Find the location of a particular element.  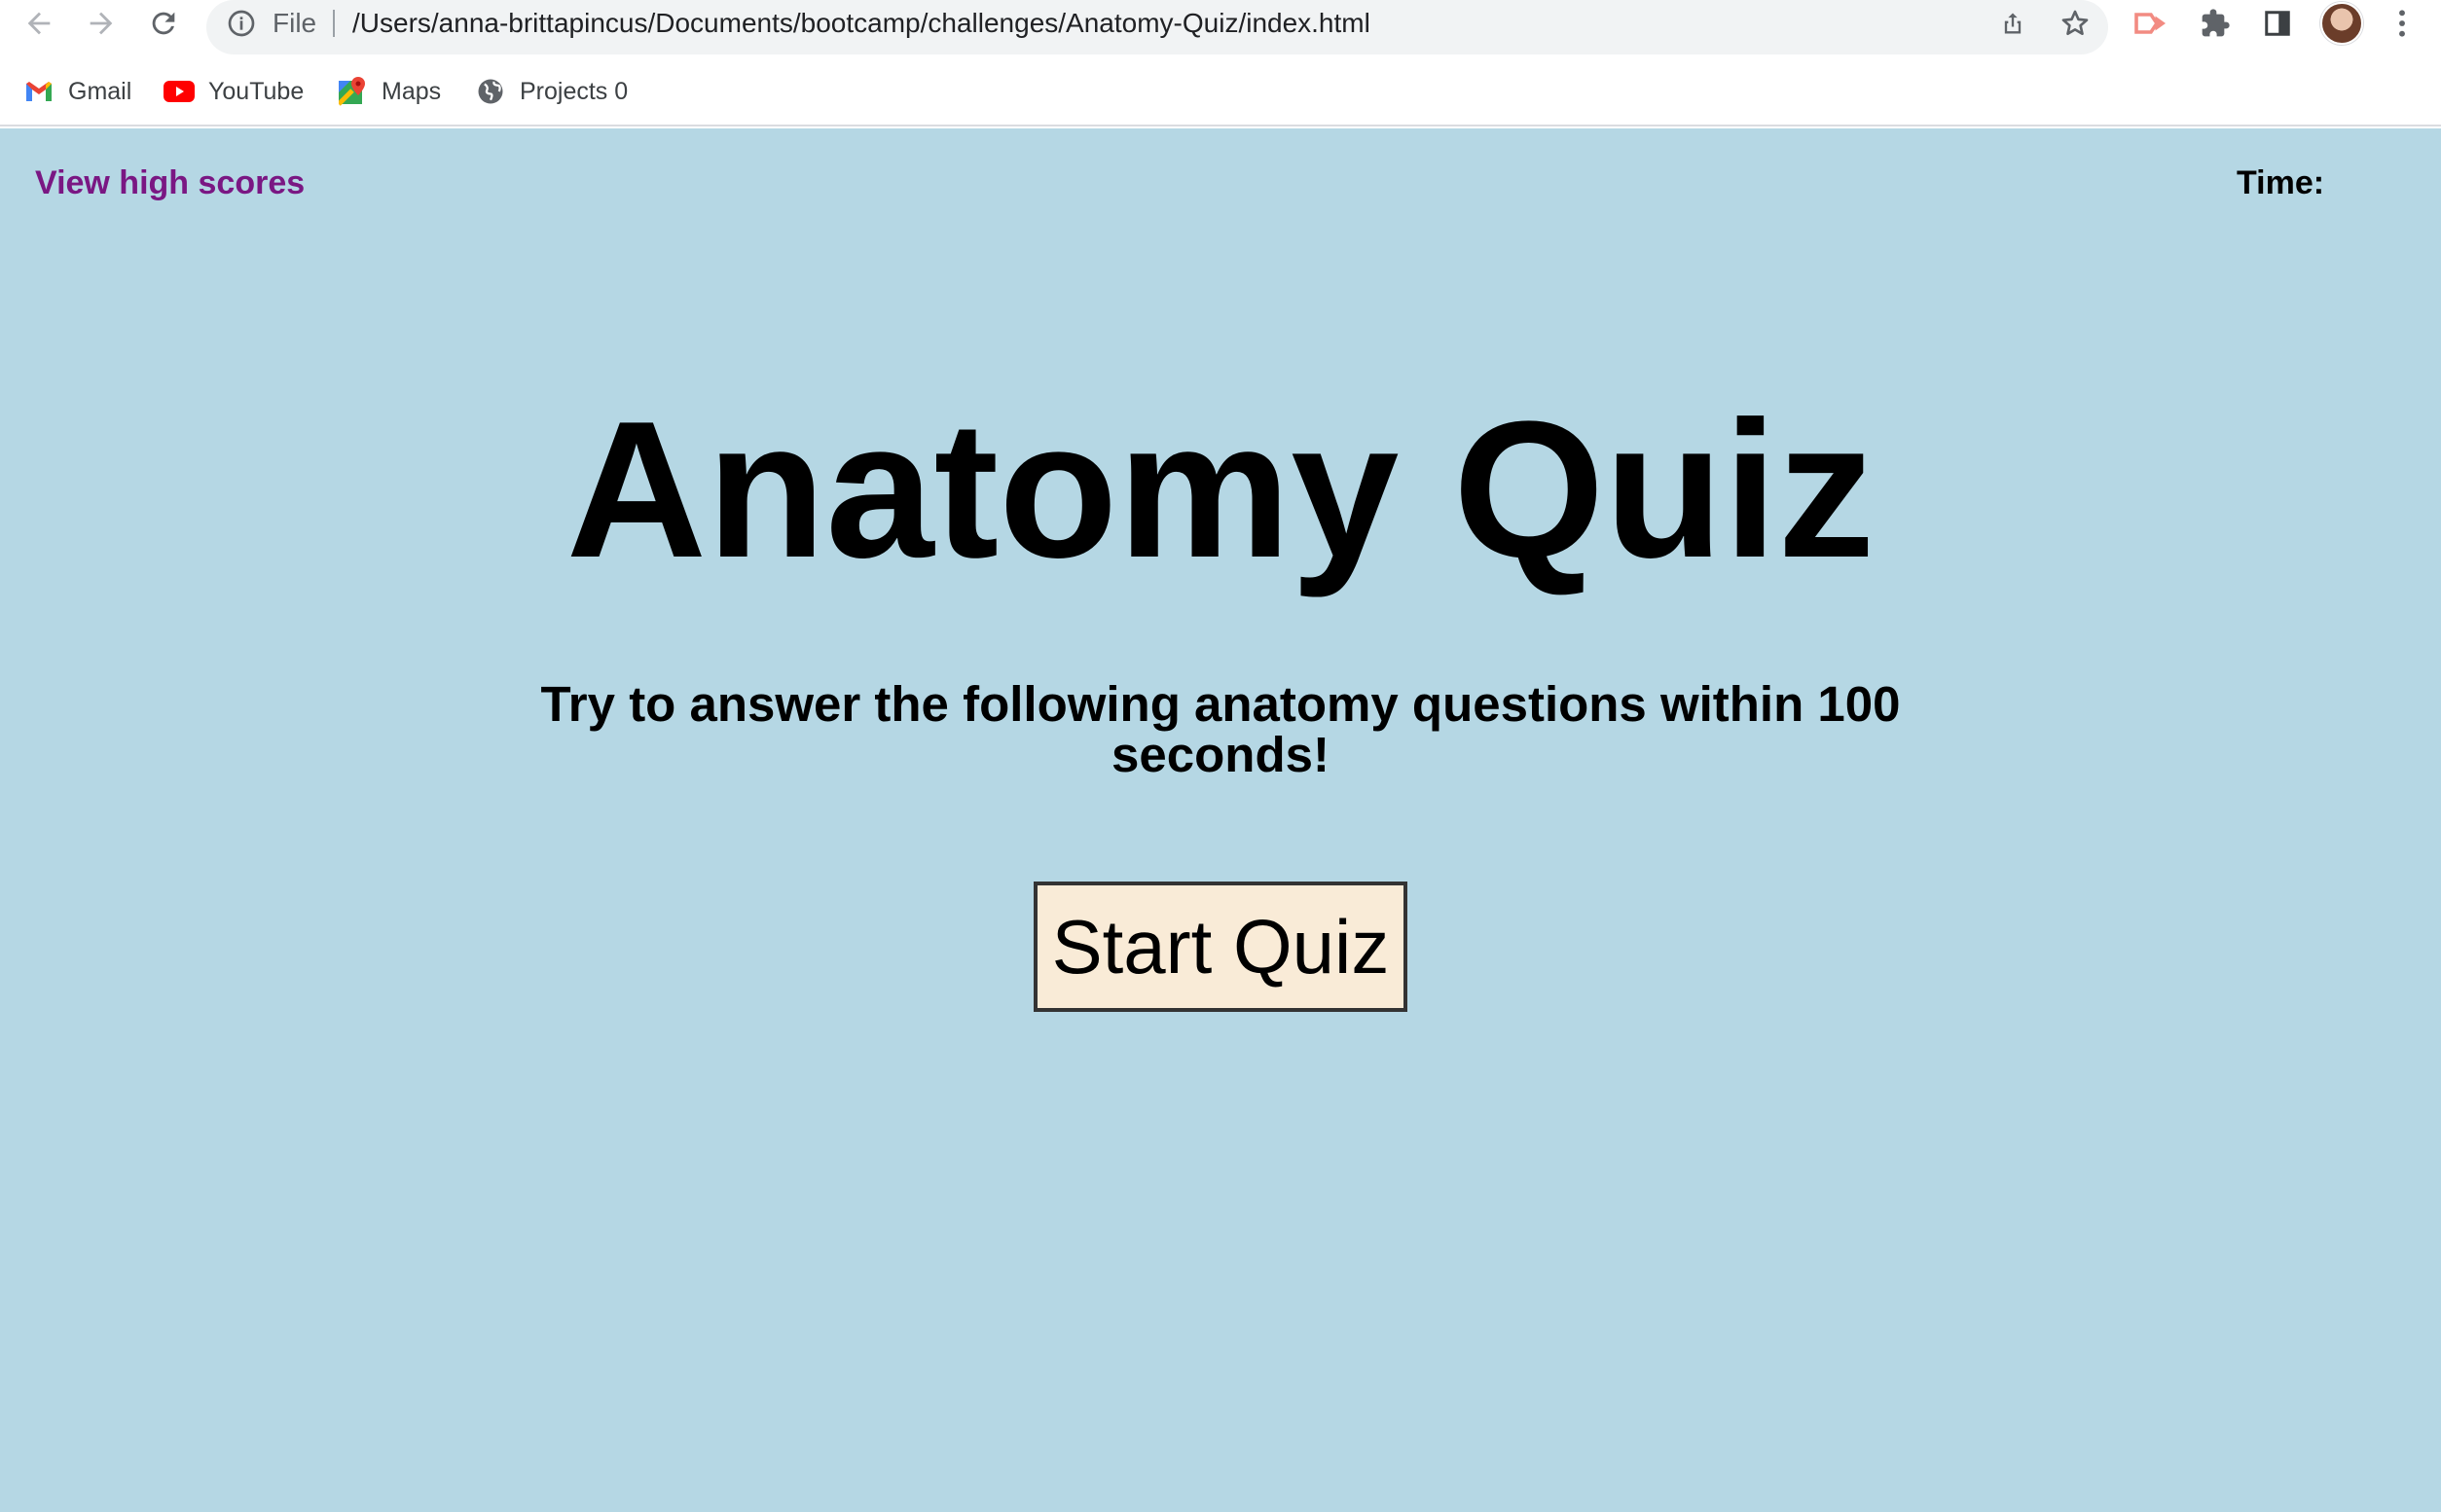

record-extension-icon is located at coordinates (2150, 23).